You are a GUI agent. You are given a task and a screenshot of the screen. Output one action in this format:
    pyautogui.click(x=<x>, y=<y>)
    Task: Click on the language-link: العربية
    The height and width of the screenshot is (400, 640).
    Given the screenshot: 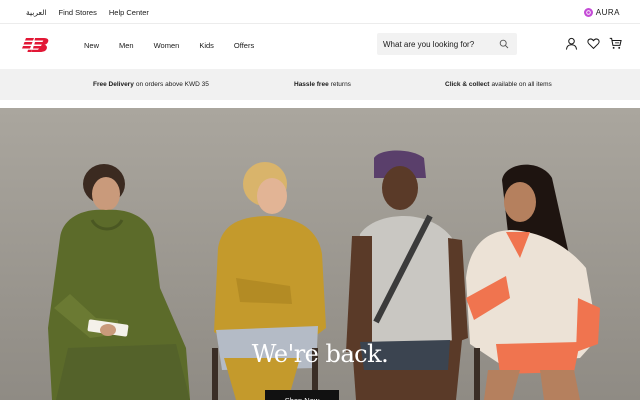 What is the action you would take?
    pyautogui.click(x=36, y=12)
    